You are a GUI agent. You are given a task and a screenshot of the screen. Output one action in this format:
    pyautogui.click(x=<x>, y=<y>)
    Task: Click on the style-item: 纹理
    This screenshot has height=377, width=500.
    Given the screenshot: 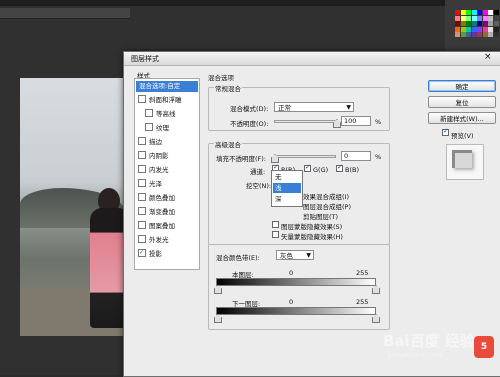 What is the action you would take?
    pyautogui.click(x=167, y=128)
    